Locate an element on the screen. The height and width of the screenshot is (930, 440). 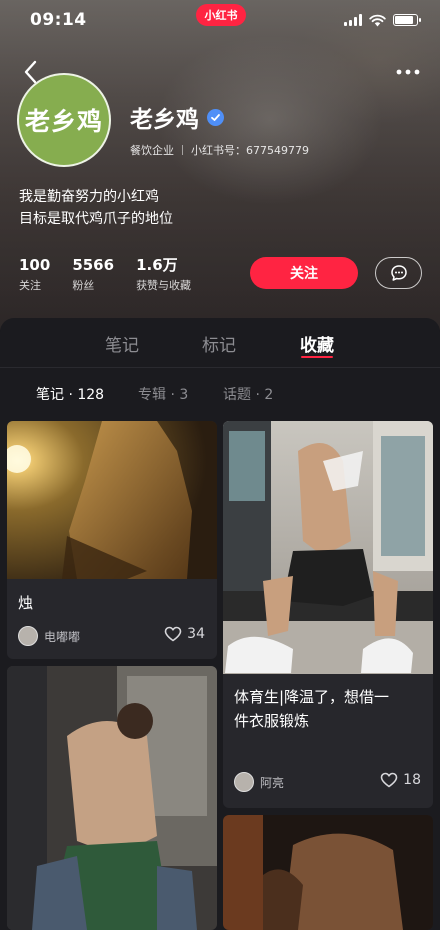
bio-line: 我是勤奋努力的小红鸡 is located at coordinates (89, 197).